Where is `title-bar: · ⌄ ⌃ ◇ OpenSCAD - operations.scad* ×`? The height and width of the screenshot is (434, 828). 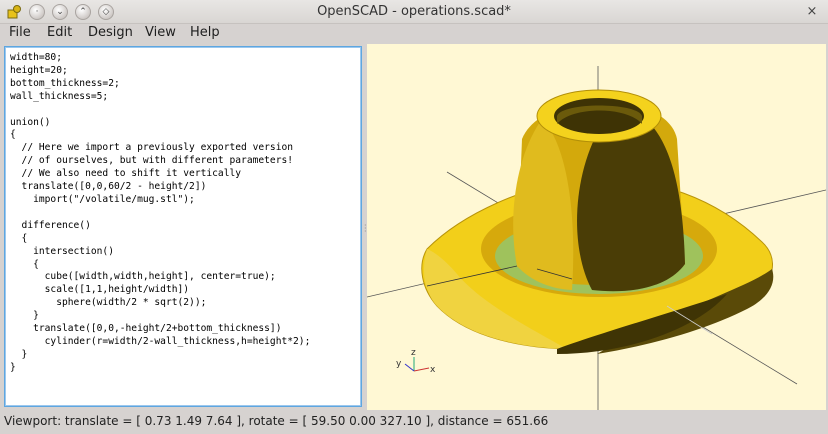 title-bar: · ⌄ ⌃ ◇ OpenSCAD - operations.scad* × is located at coordinates (414, 12).